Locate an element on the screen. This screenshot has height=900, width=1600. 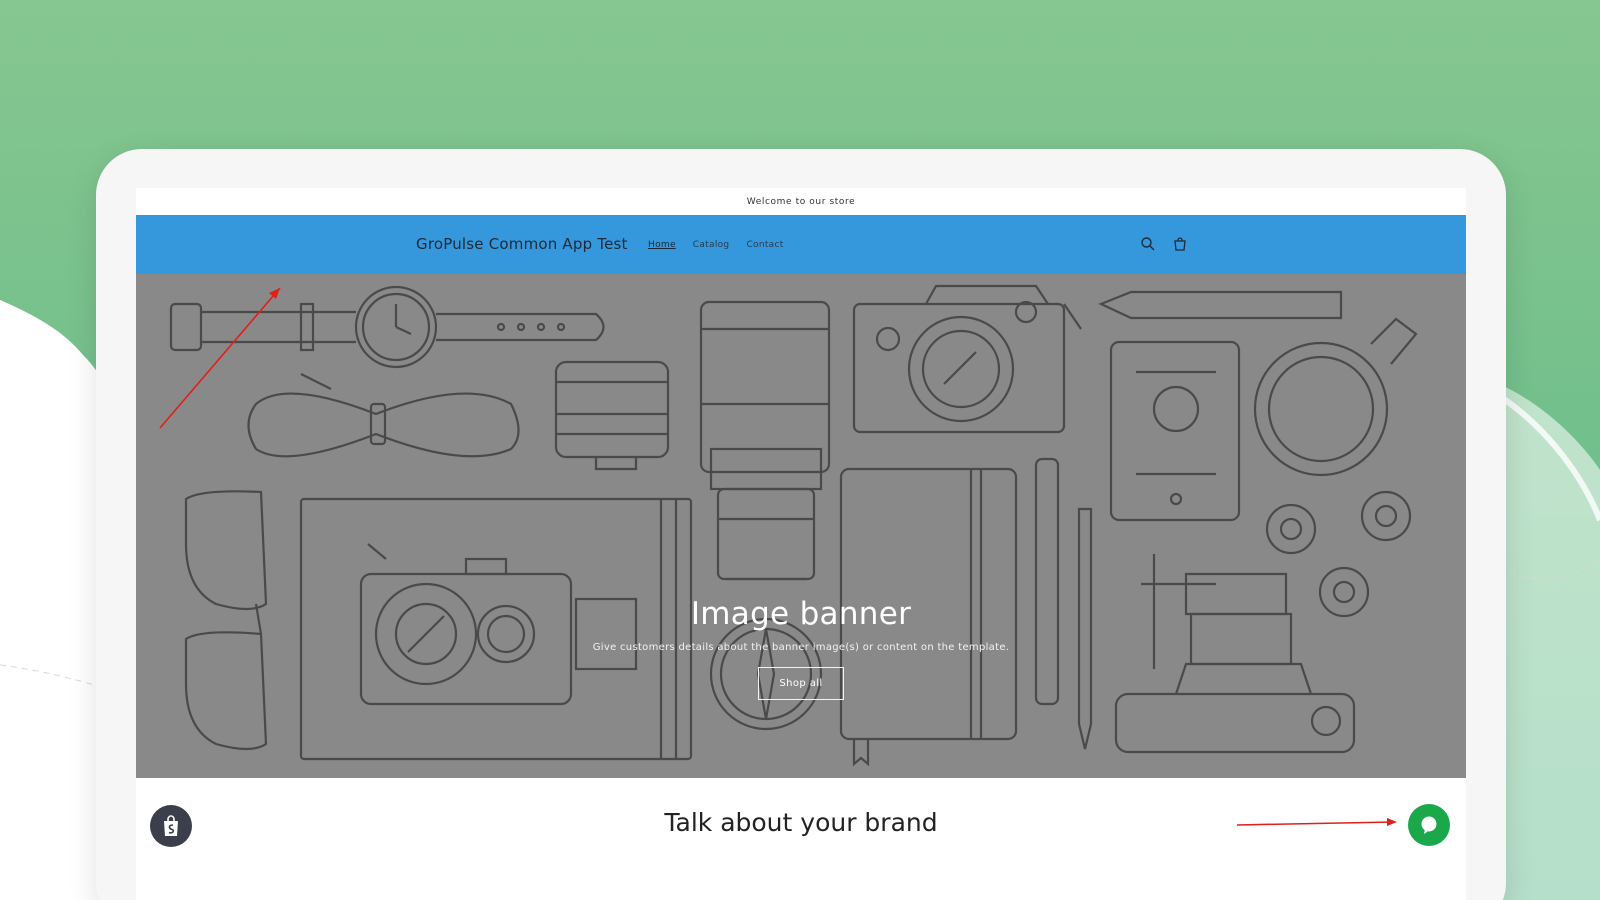
main-nav: Home Catalog Contact is located at coordinates (716, 245).